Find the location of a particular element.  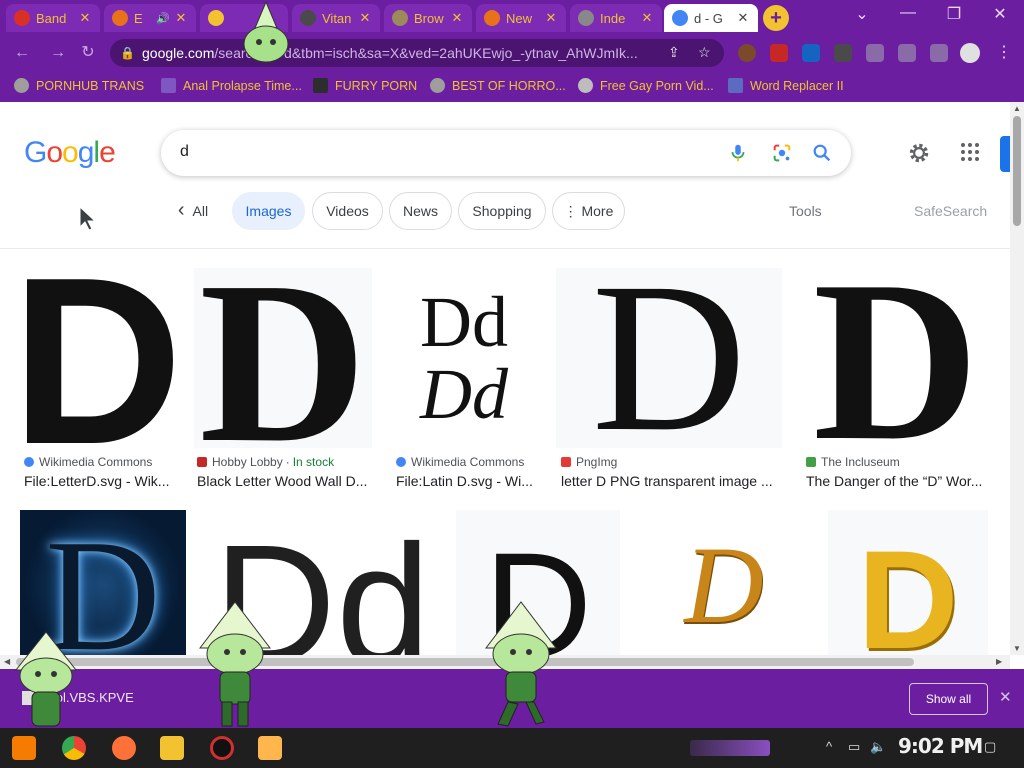

filter-news: News is located at coordinates (420, 211).